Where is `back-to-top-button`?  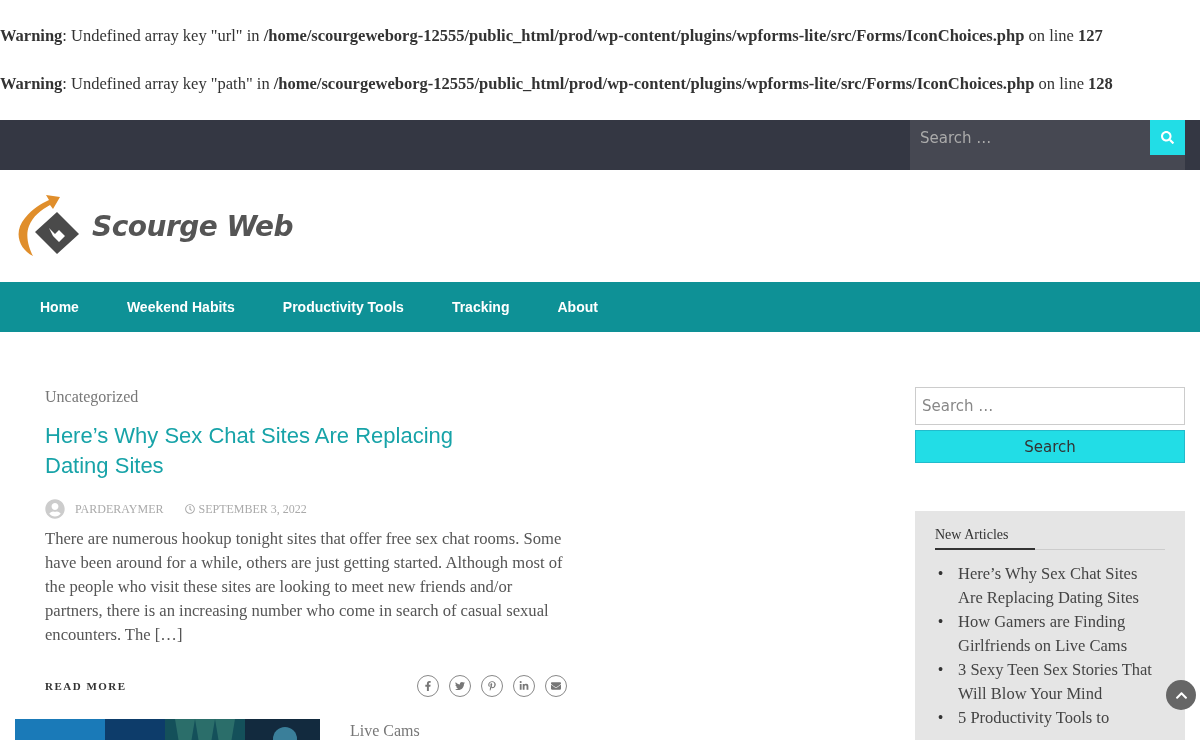 back-to-top-button is located at coordinates (1181, 695).